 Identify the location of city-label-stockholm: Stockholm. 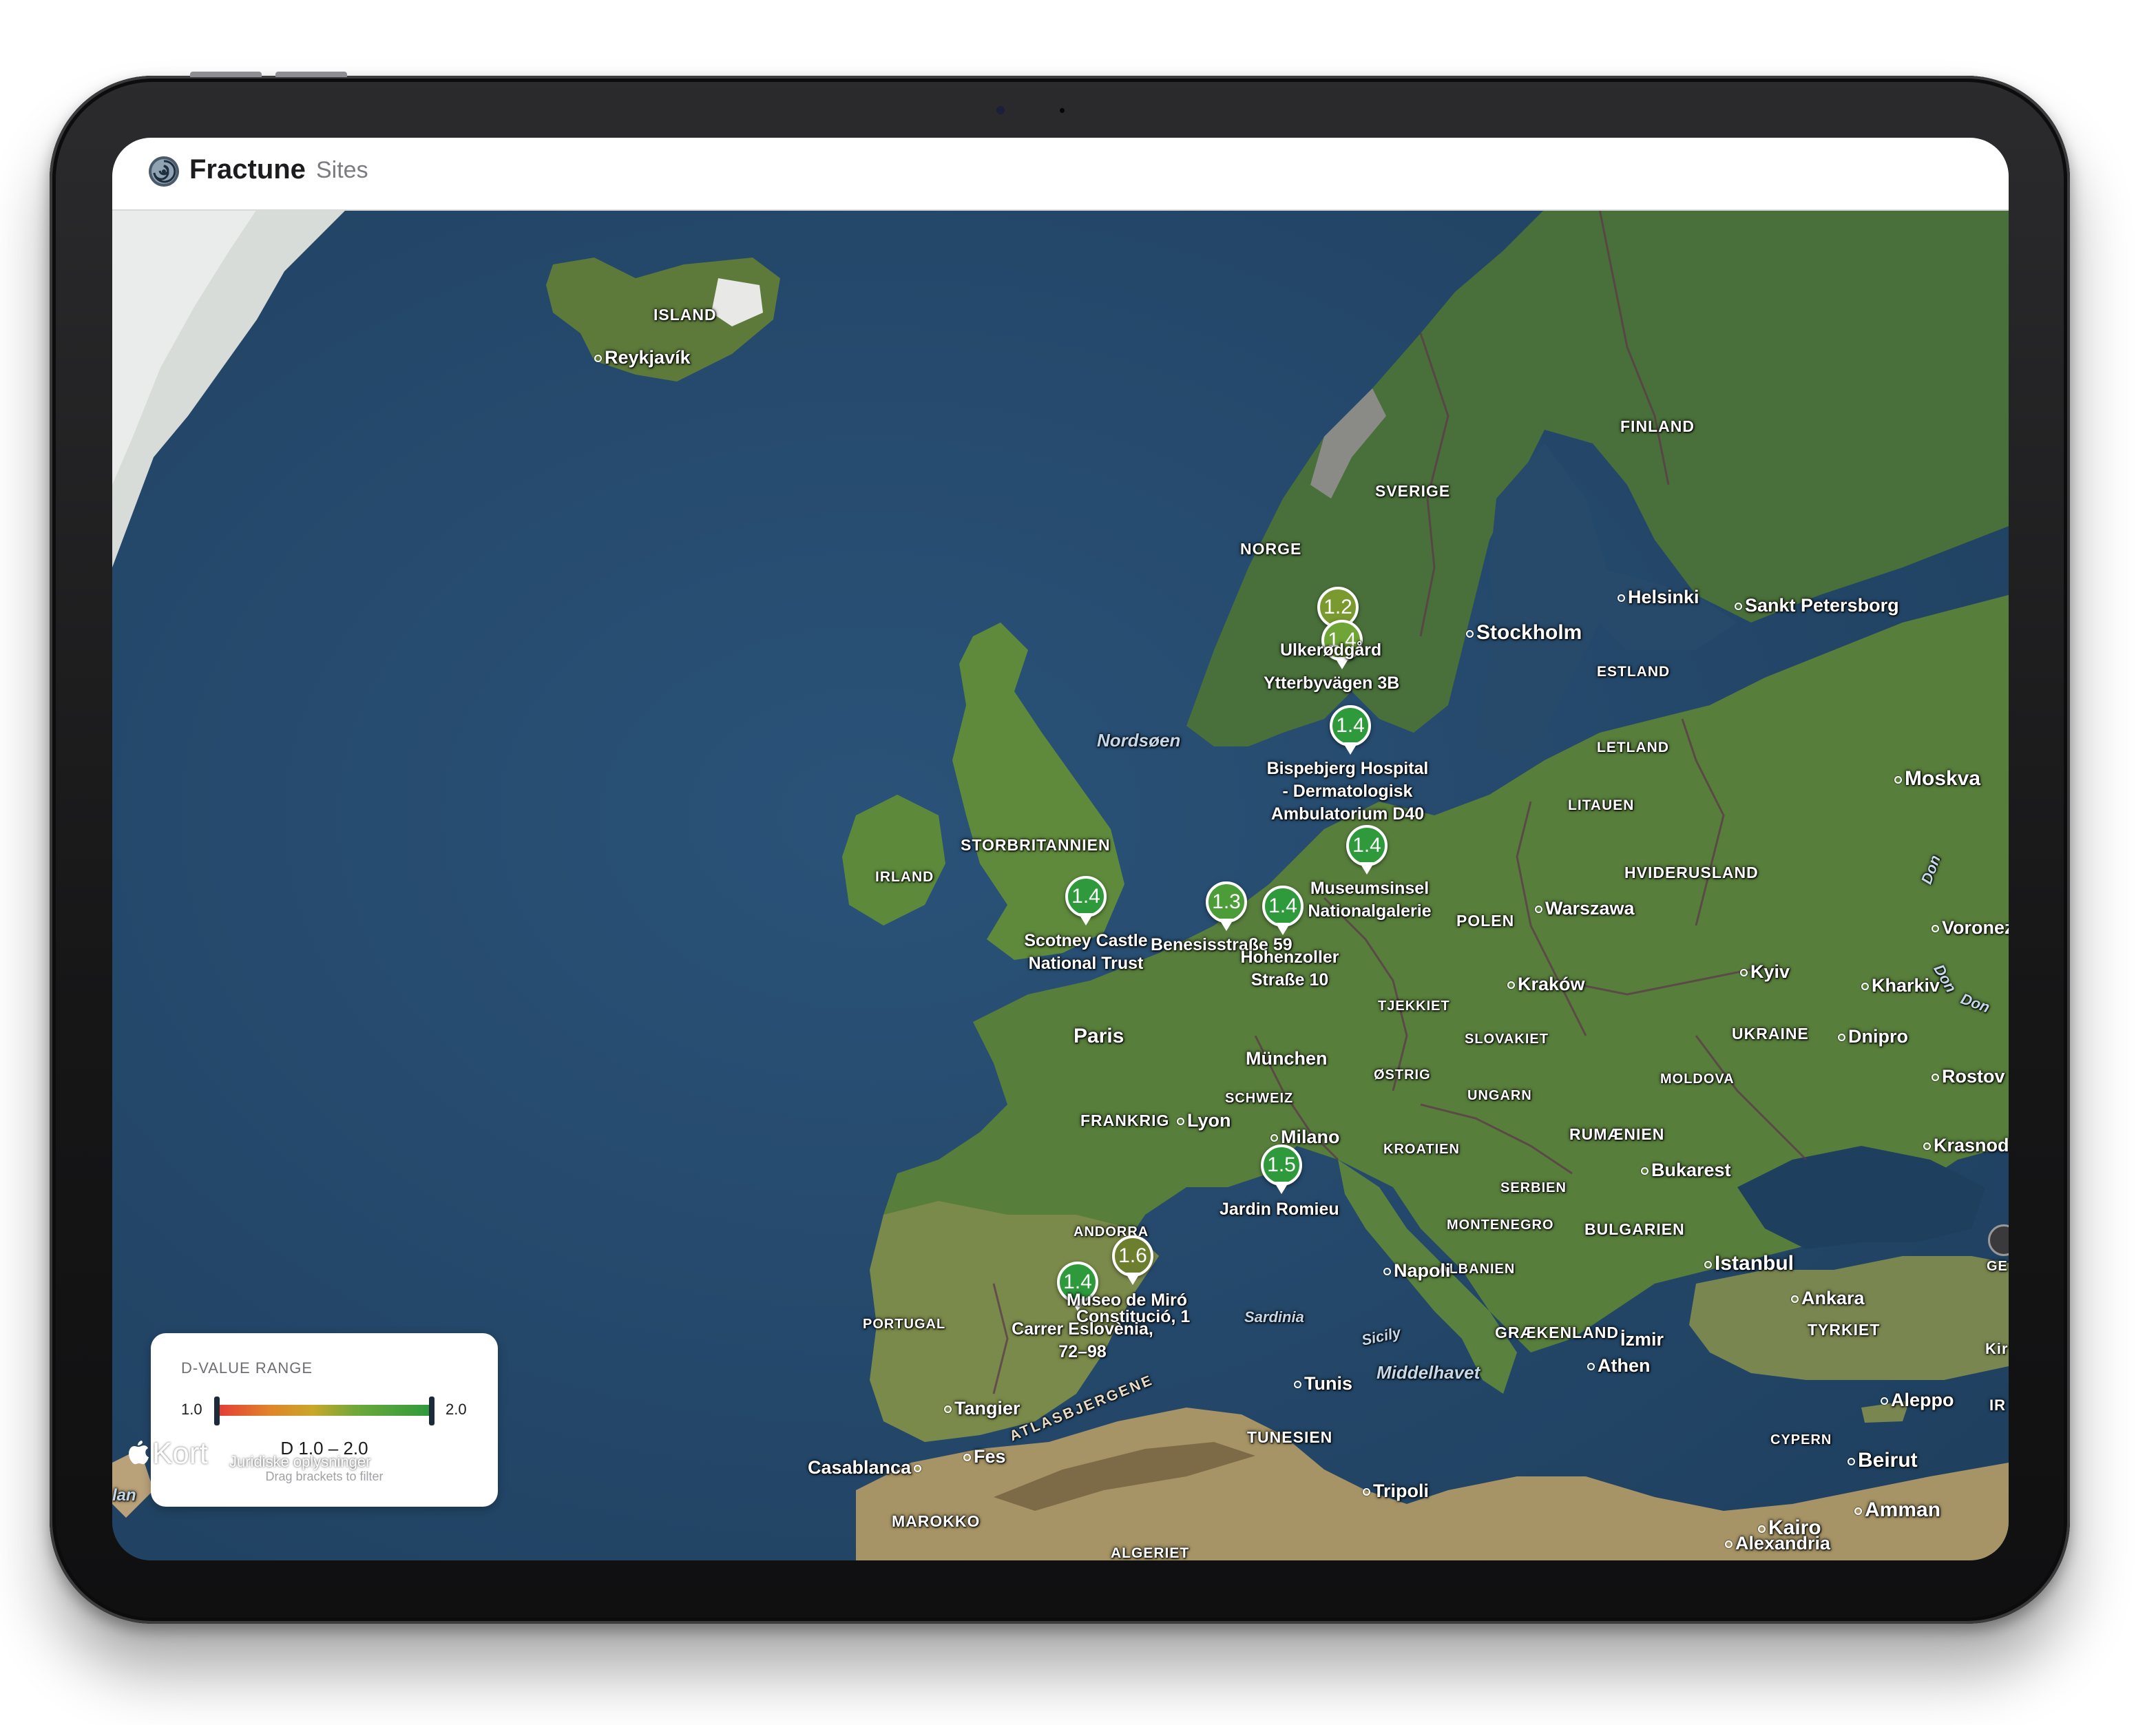
(1524, 633).